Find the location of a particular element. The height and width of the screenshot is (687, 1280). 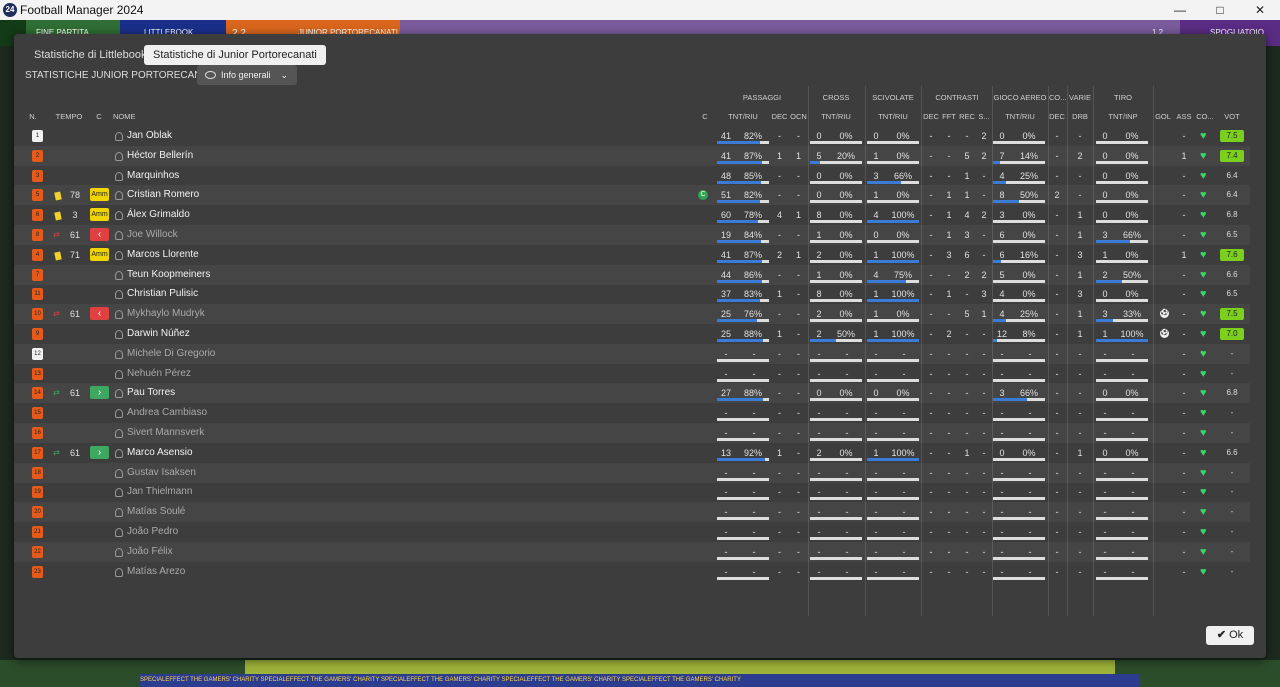

player-row: 20 Matías Soulé - - - - - - - - - - - - - - - - - - - ♥ - is located at coordinates (632, 512).